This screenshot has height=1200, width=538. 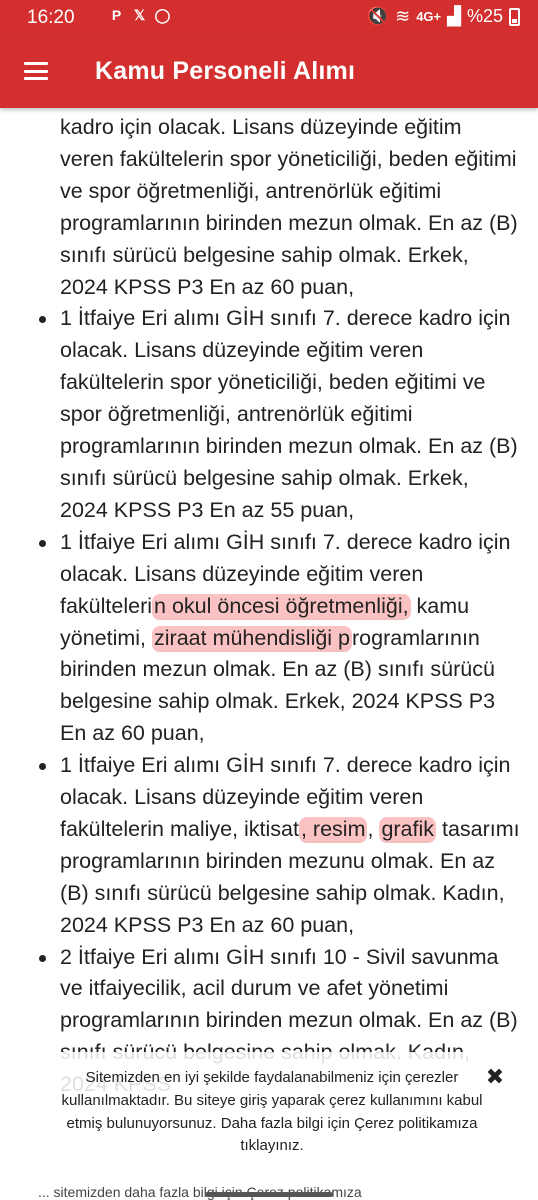 What do you see at coordinates (443, 16) in the screenshot?
I see `status-indicators: 🔇 ≋ 4G+ ▟ %25` at bounding box center [443, 16].